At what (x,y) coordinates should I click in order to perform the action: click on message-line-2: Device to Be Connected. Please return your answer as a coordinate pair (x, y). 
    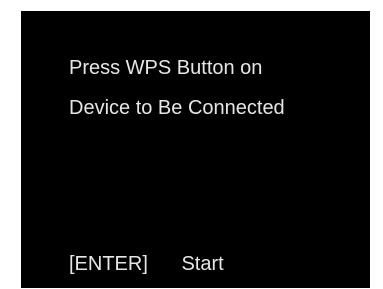
    Looking at the image, I should click on (177, 108).